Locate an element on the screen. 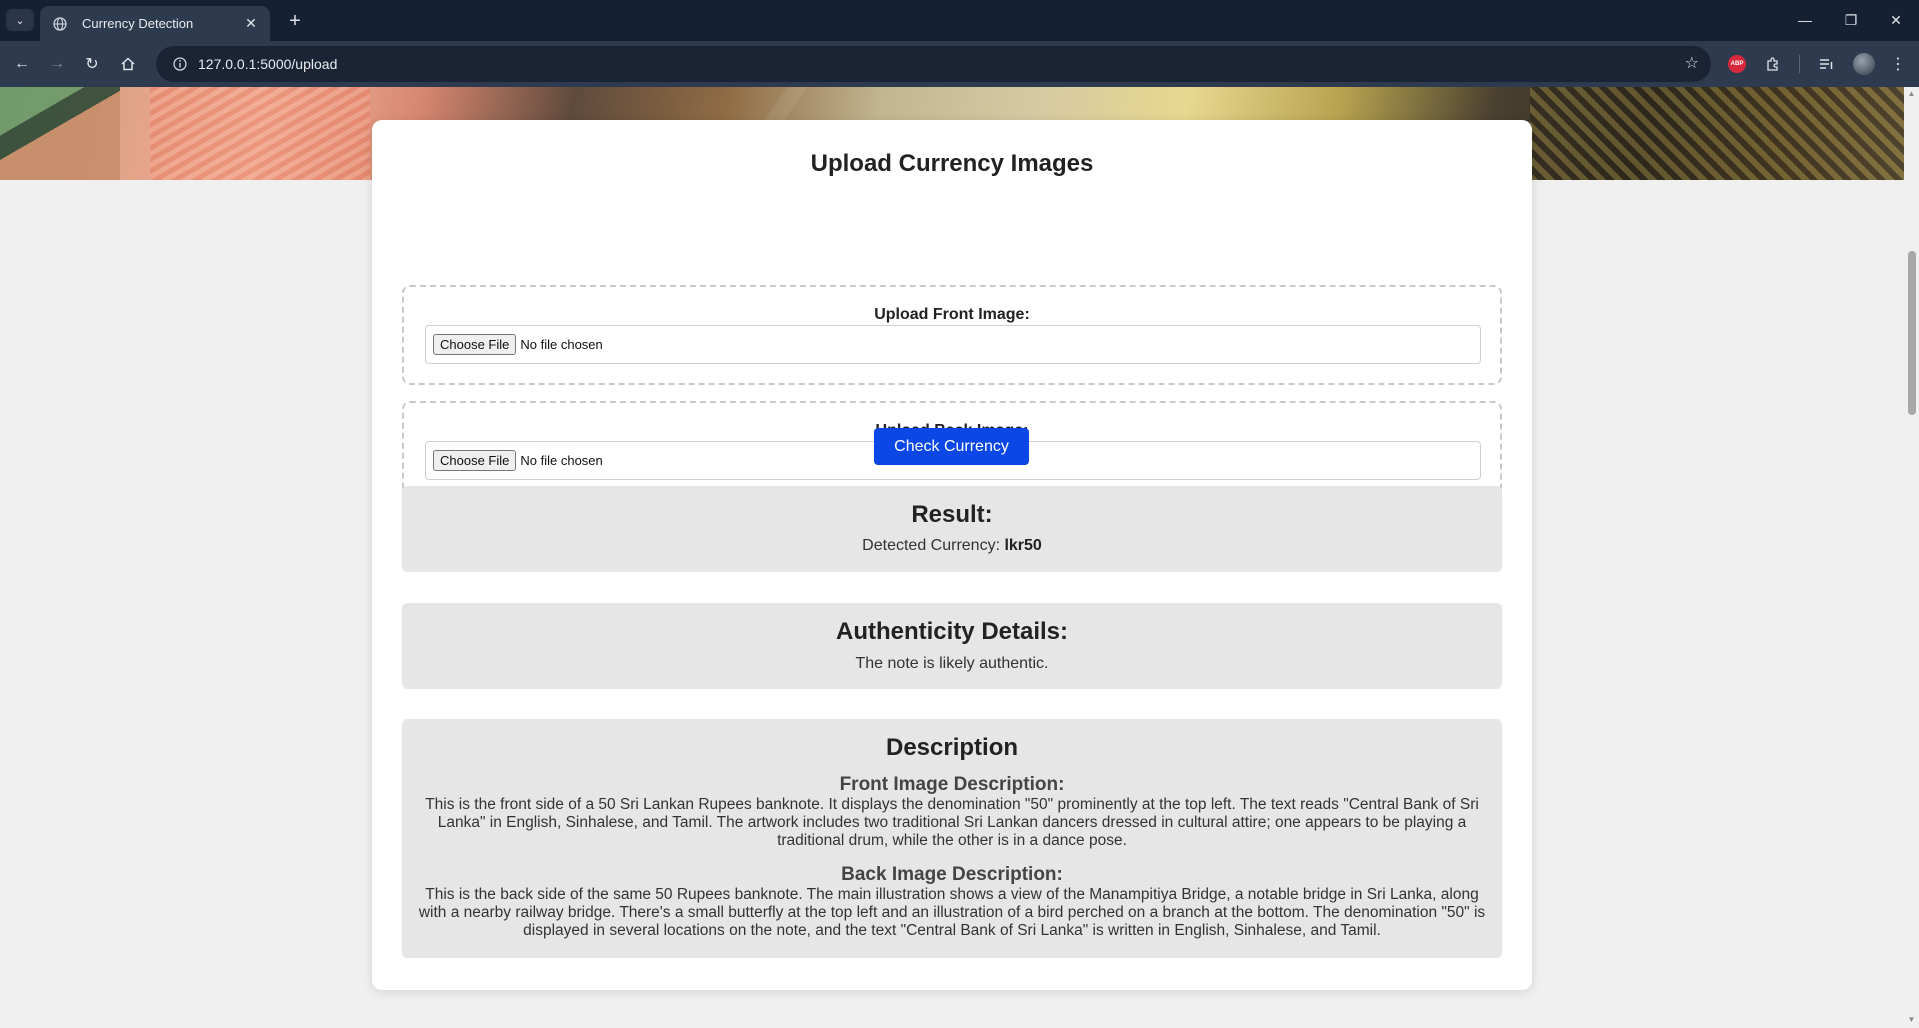 The image size is (1919, 1028). detected-currency-line: Detected Currency: lkr50 is located at coordinates (952, 546).